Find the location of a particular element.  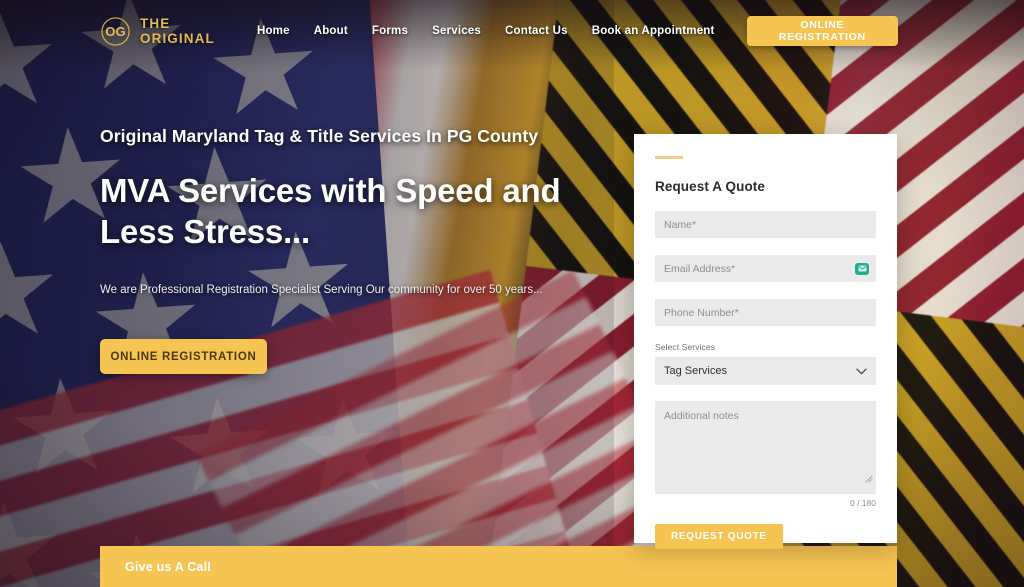

nav-item-forms: Forms is located at coordinates (390, 31).